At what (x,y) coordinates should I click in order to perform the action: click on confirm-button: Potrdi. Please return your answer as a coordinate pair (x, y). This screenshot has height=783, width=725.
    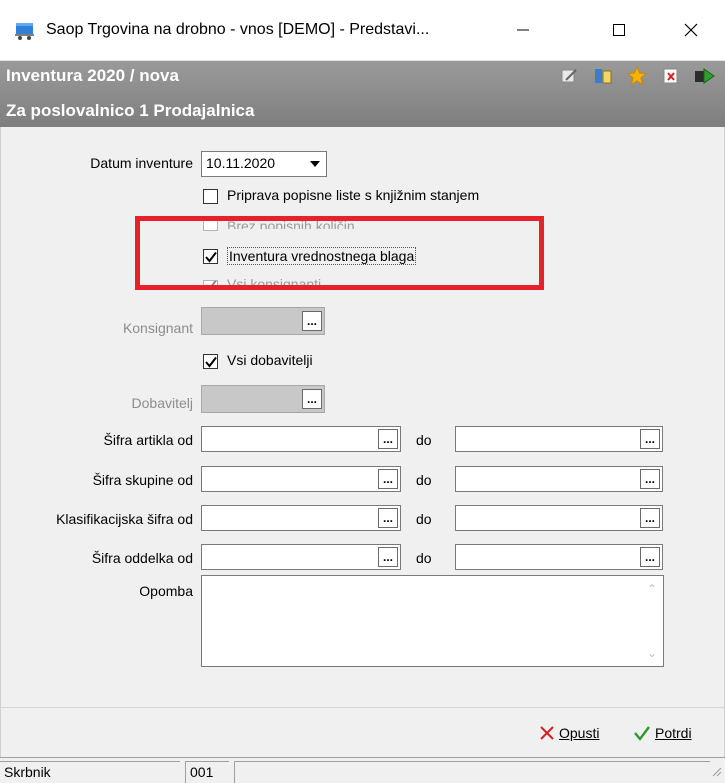
    Looking at the image, I should click on (662, 733).